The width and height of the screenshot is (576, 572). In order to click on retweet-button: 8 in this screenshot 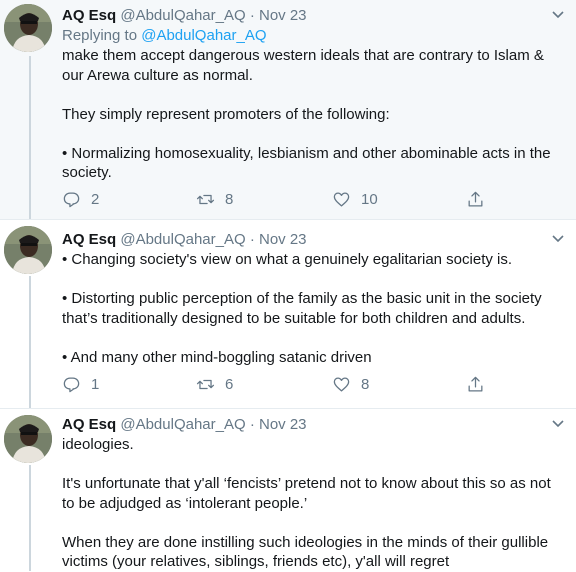, I will do `click(214, 199)`.